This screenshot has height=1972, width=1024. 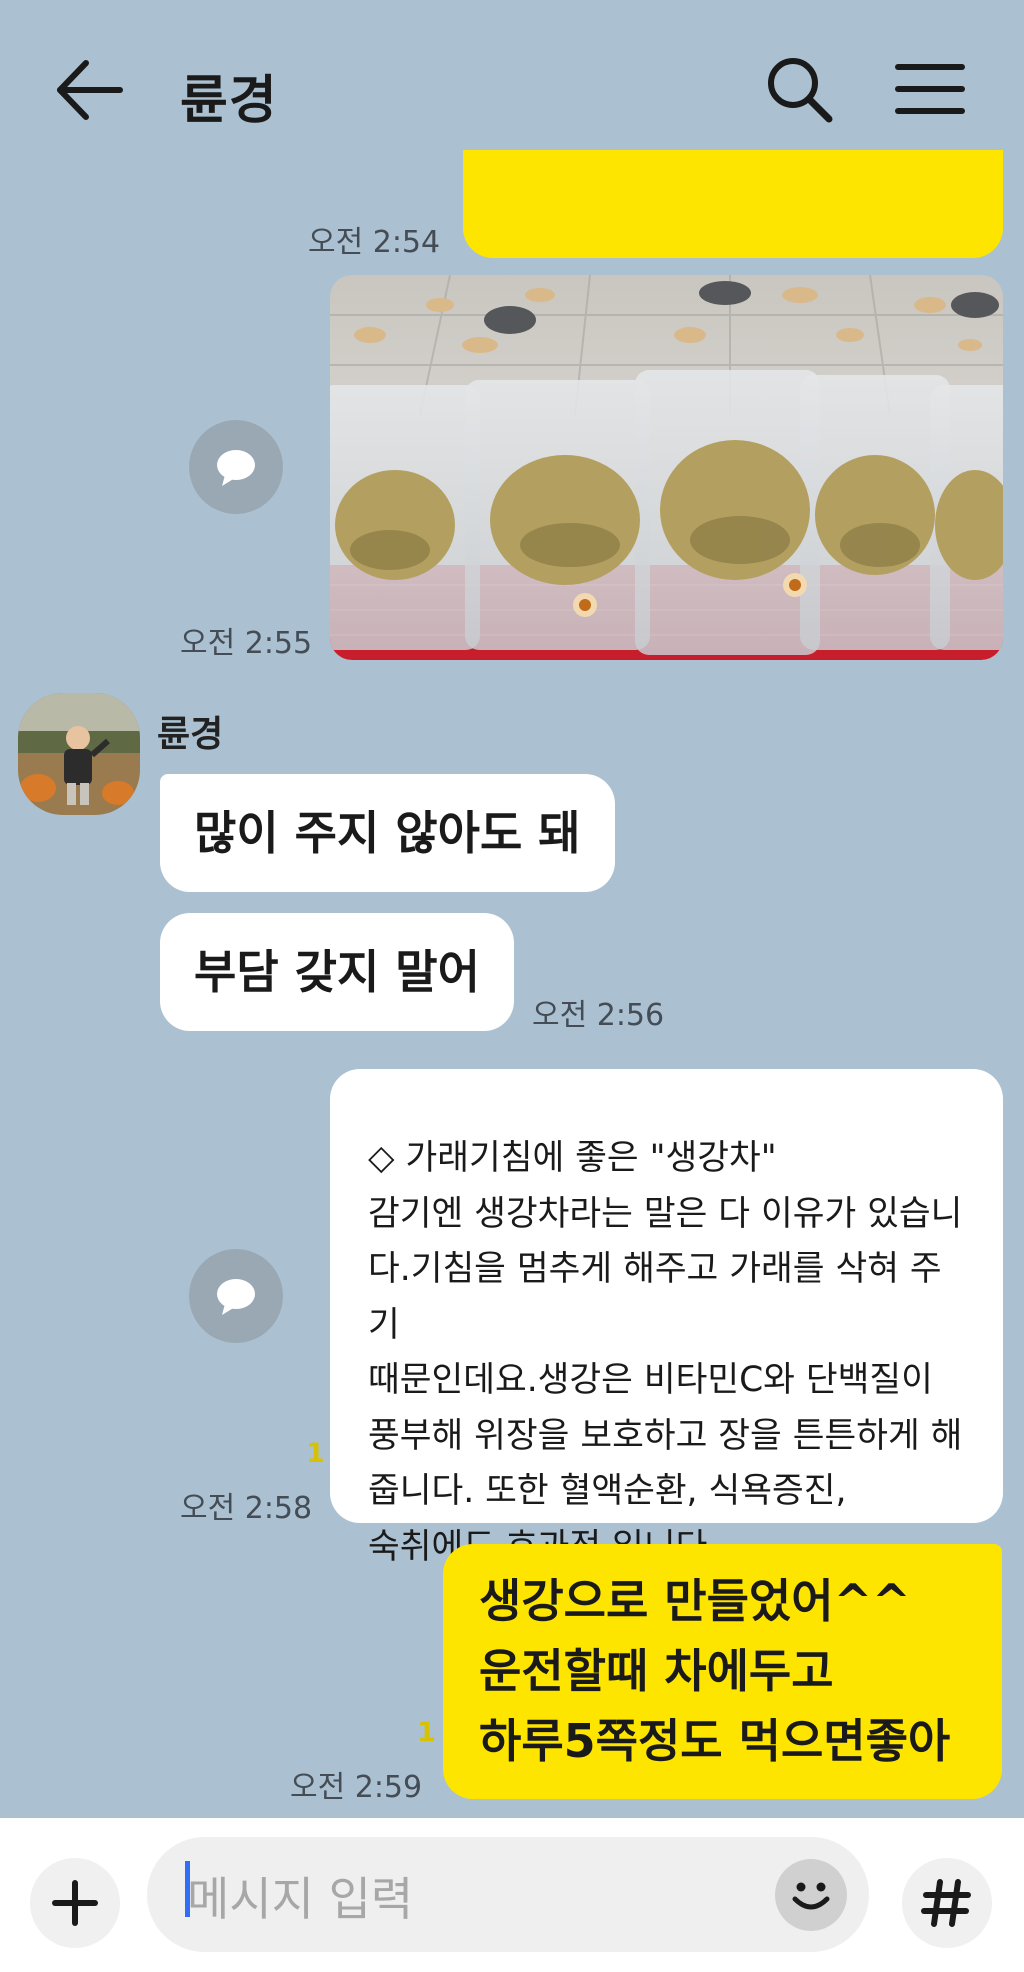 What do you see at coordinates (598, 1015) in the screenshot?
I see `message-time: 오전 2:56` at bounding box center [598, 1015].